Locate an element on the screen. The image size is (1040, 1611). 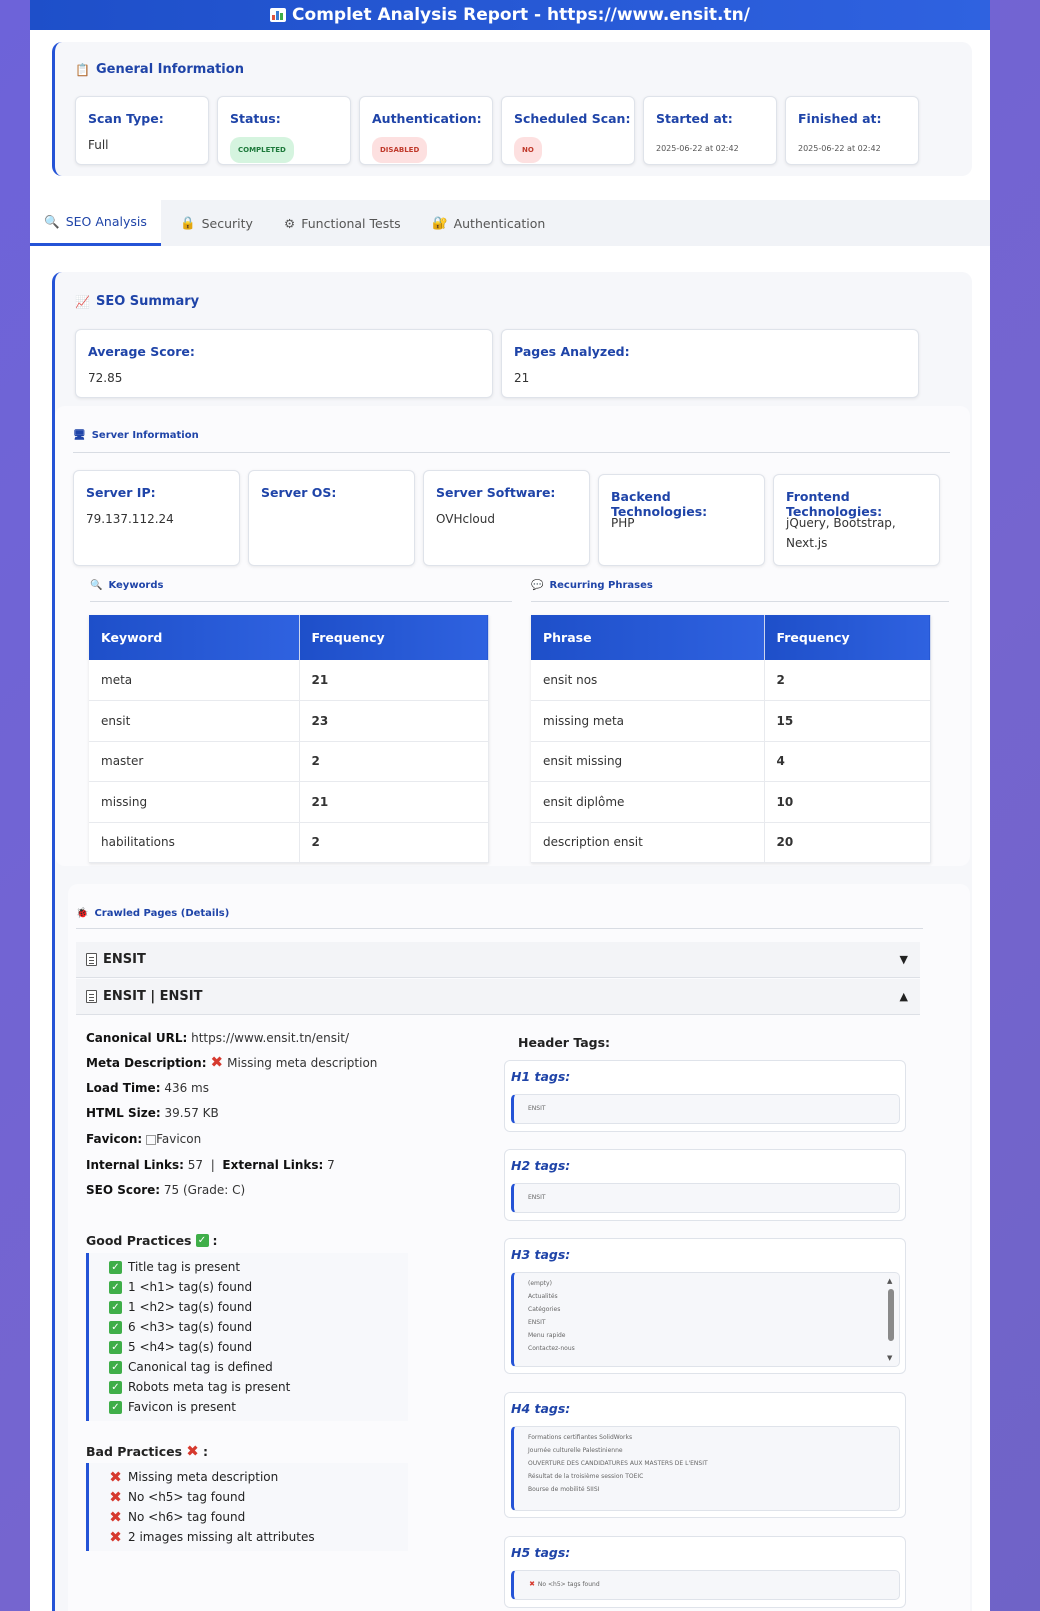
favicon: Favicon is located at coordinates (144, 1139).